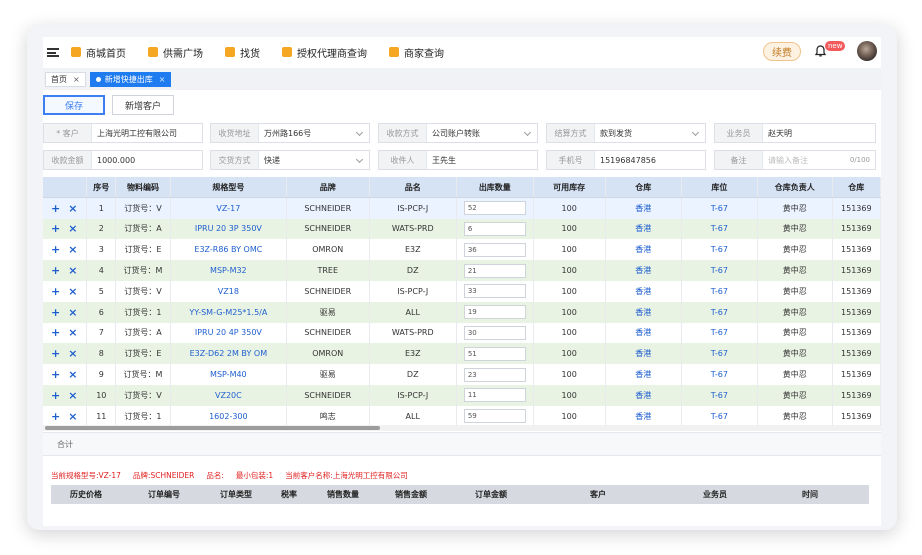 The width and height of the screenshot is (922, 555). Describe the element at coordinates (867, 51) in the screenshot. I see `avatar` at that location.